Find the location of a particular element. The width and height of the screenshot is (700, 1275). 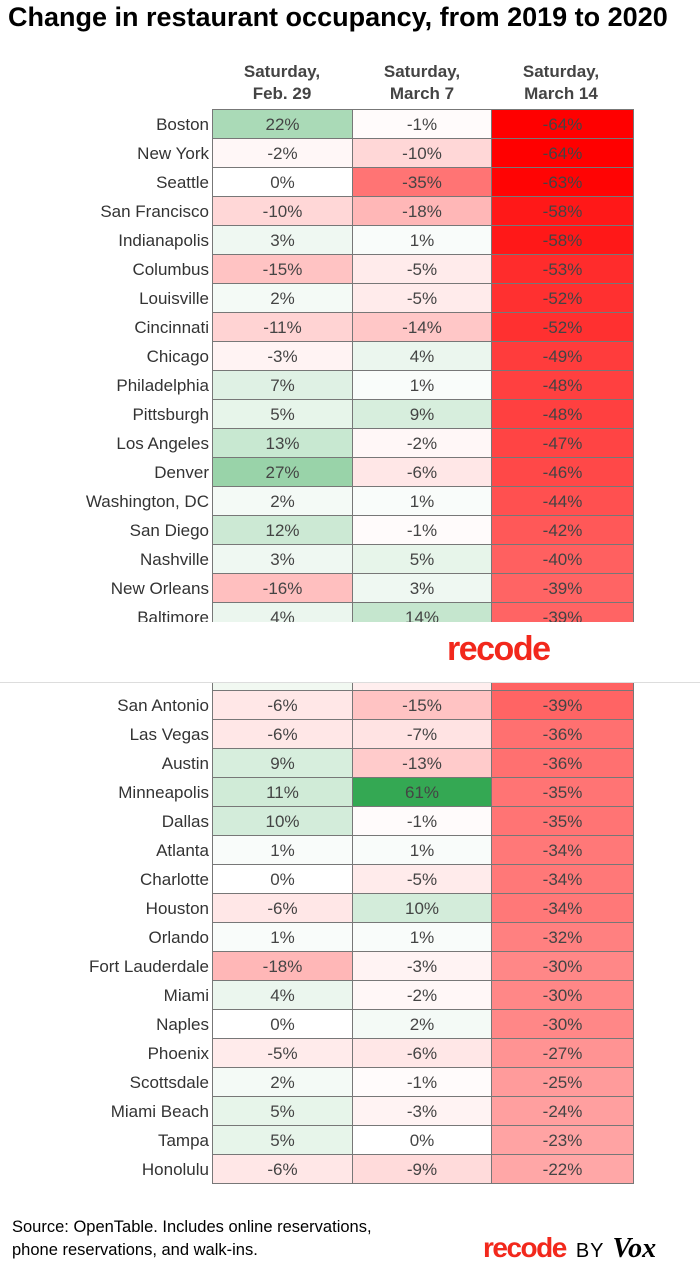

heatmap-cell: 7% is located at coordinates (282, 385).